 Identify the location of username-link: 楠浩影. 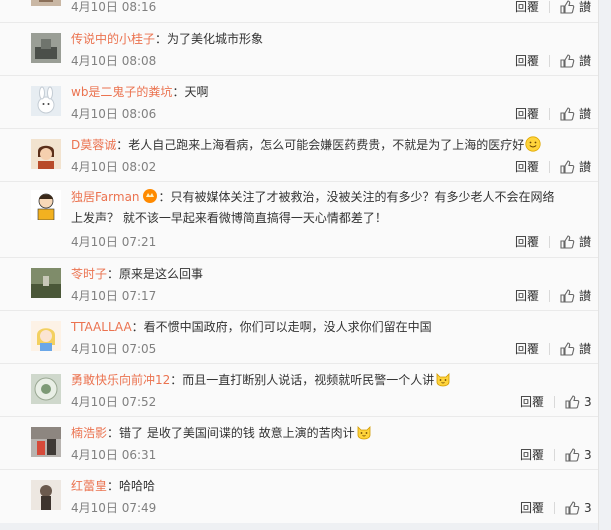
(89, 433).